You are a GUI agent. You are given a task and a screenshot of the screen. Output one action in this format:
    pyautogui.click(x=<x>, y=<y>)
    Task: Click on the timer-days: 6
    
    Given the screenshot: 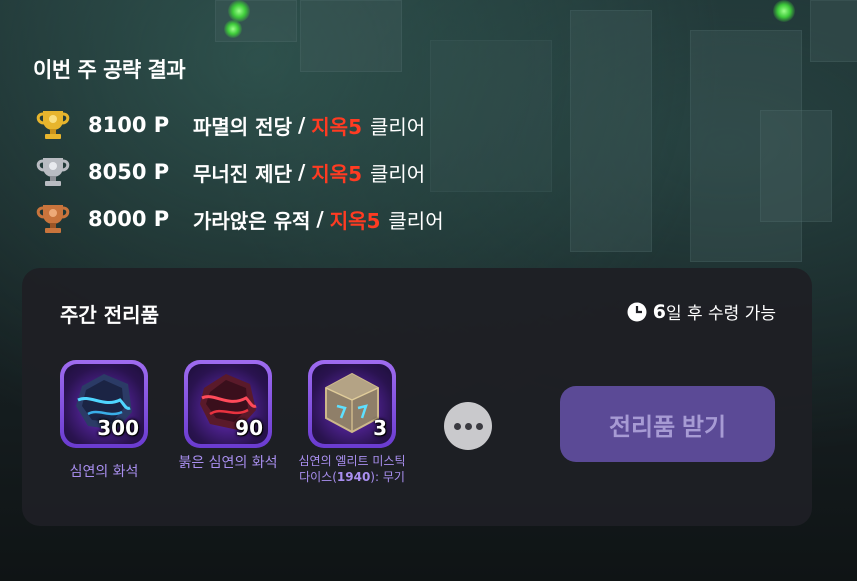 What is the action you would take?
    pyautogui.click(x=659, y=311)
    